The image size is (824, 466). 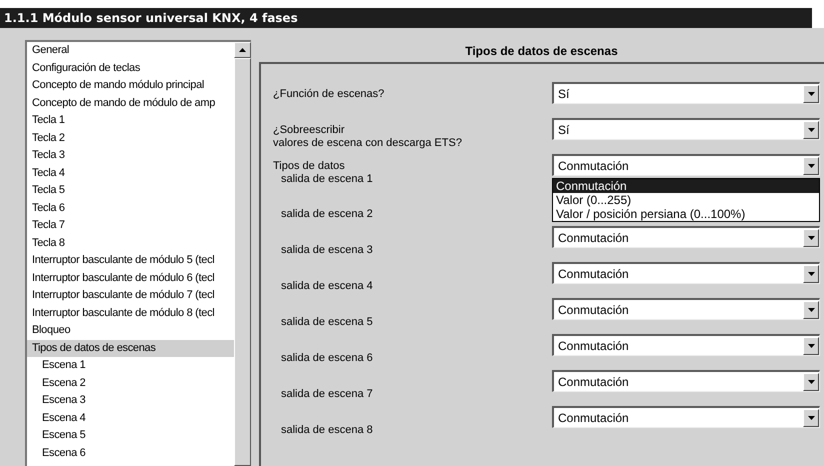 What do you see at coordinates (130, 278) in the screenshot?
I see `tree-item: Interruptor basculante de módulo 6 (tecl` at bounding box center [130, 278].